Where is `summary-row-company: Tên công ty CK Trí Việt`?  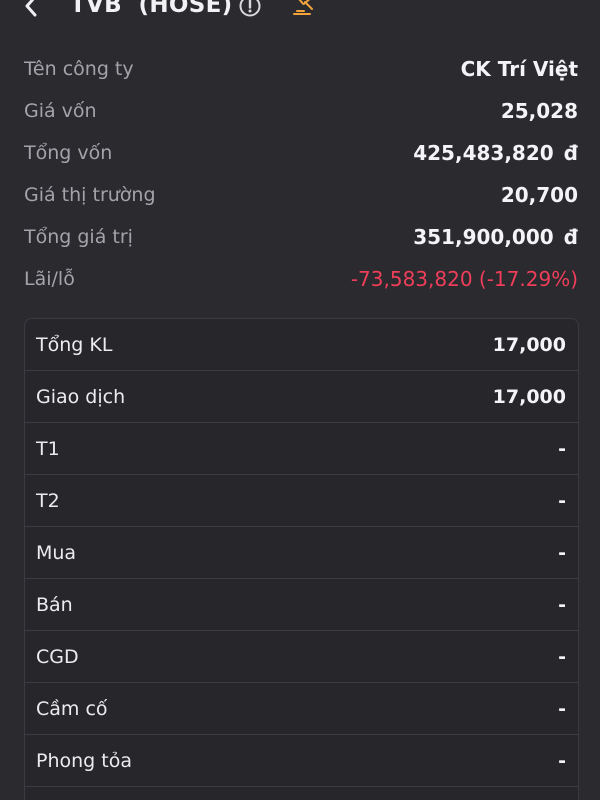 summary-row-company: Tên công ty CK Trí Việt is located at coordinates (301, 69).